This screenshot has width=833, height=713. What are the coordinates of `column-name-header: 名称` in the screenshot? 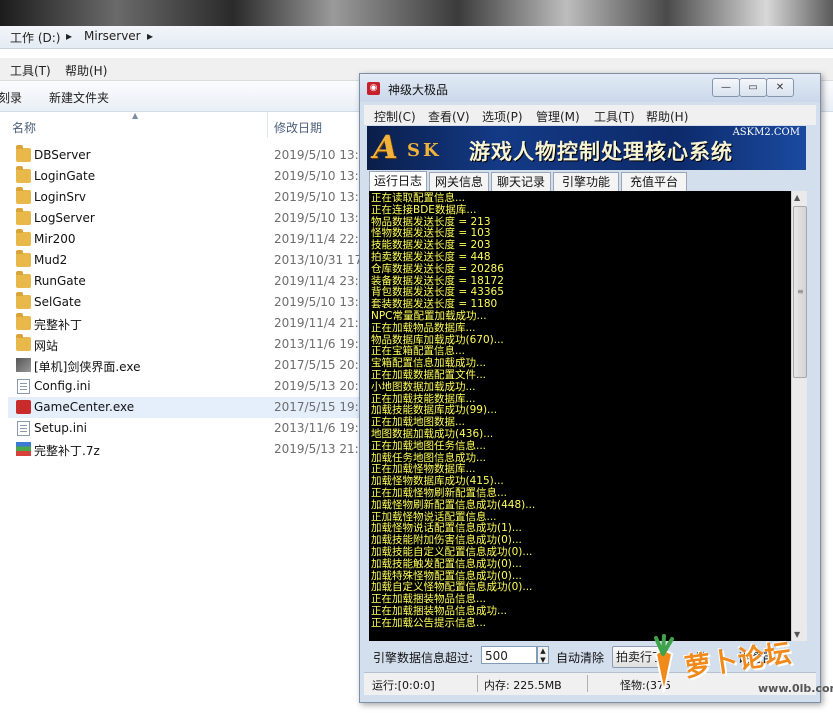 It's located at (24, 127).